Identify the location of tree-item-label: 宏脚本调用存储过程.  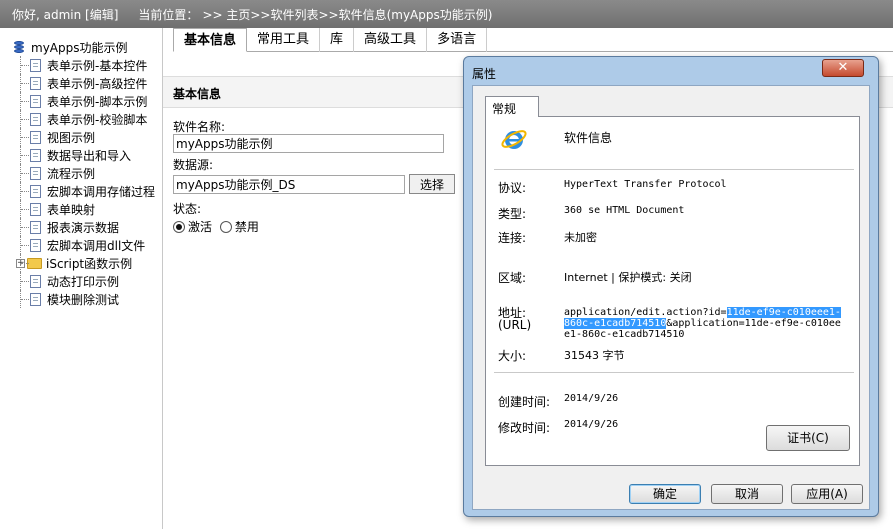
(101, 191).